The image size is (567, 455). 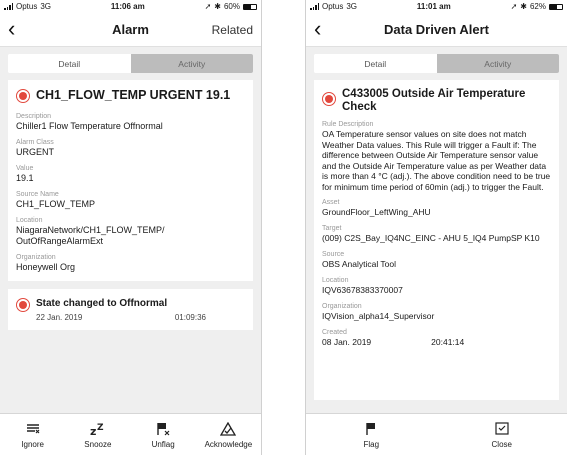 I want to click on field-value: CH1_FLOW_TEMP, so click(x=56, y=204).